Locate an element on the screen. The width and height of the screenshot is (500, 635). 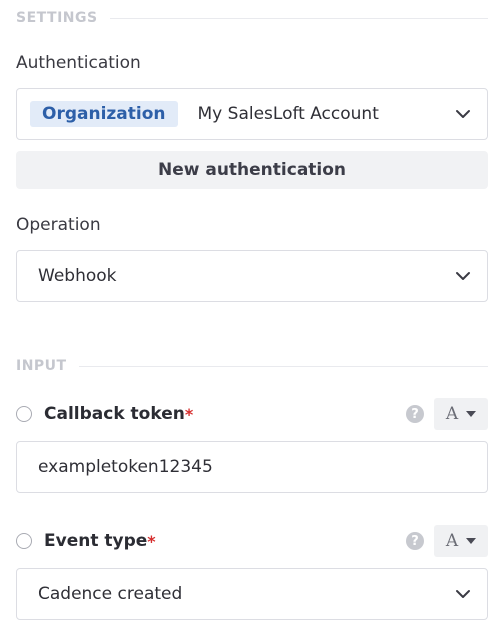
callback-token-value: exampletoken12345 is located at coordinates (125, 467).